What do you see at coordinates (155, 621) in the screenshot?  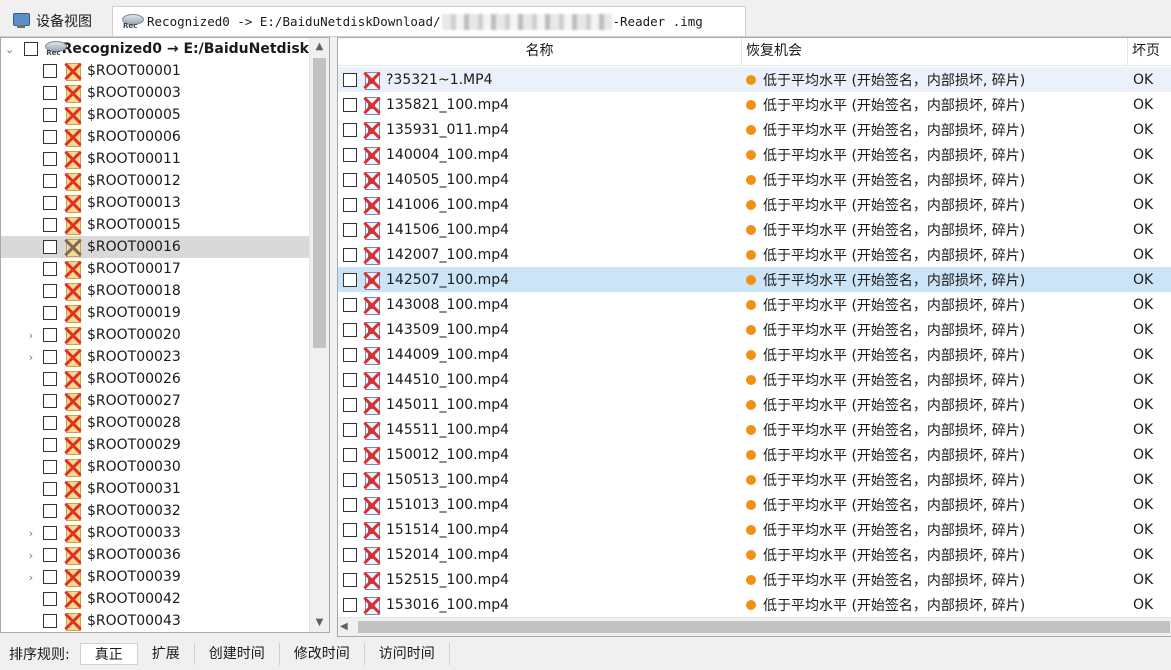 I see `tree-item: $ROOT00043` at bounding box center [155, 621].